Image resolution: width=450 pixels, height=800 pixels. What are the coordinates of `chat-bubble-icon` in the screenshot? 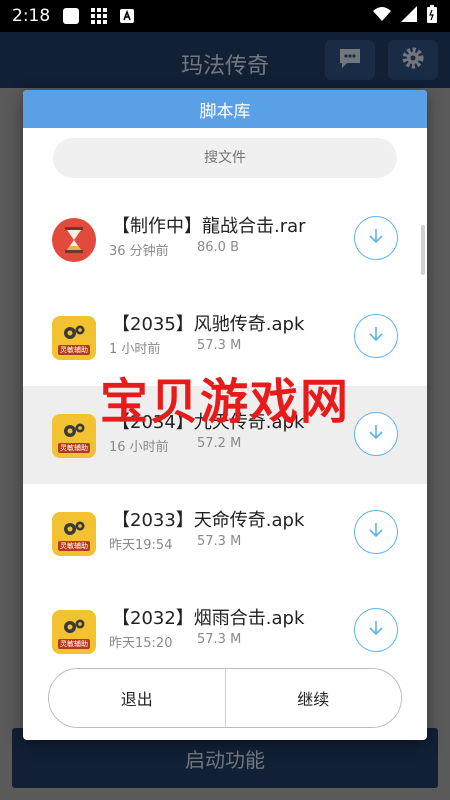 It's located at (350, 60).